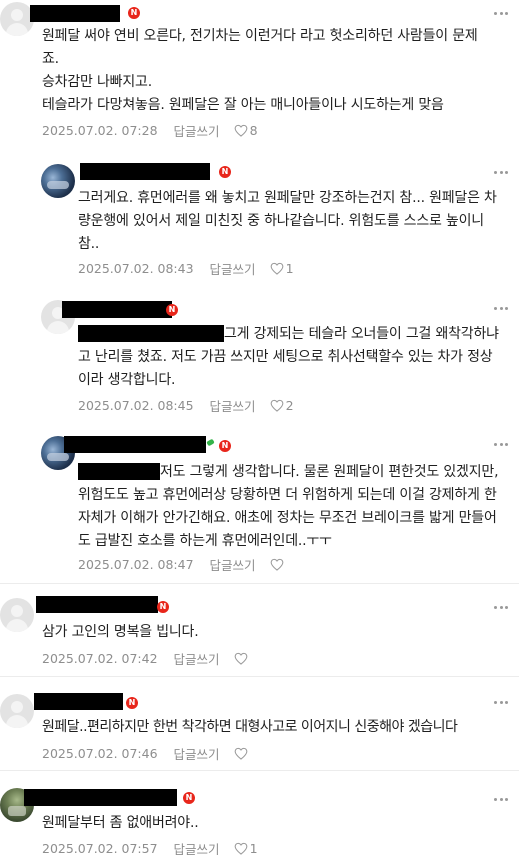 The width and height of the screenshot is (519, 855). What do you see at coordinates (250, 727) in the screenshot?
I see `comment-body: 원페달..편리하지만 한번 착각하면 대형사고로 이어지니 신중해야 겠습니다` at bounding box center [250, 727].